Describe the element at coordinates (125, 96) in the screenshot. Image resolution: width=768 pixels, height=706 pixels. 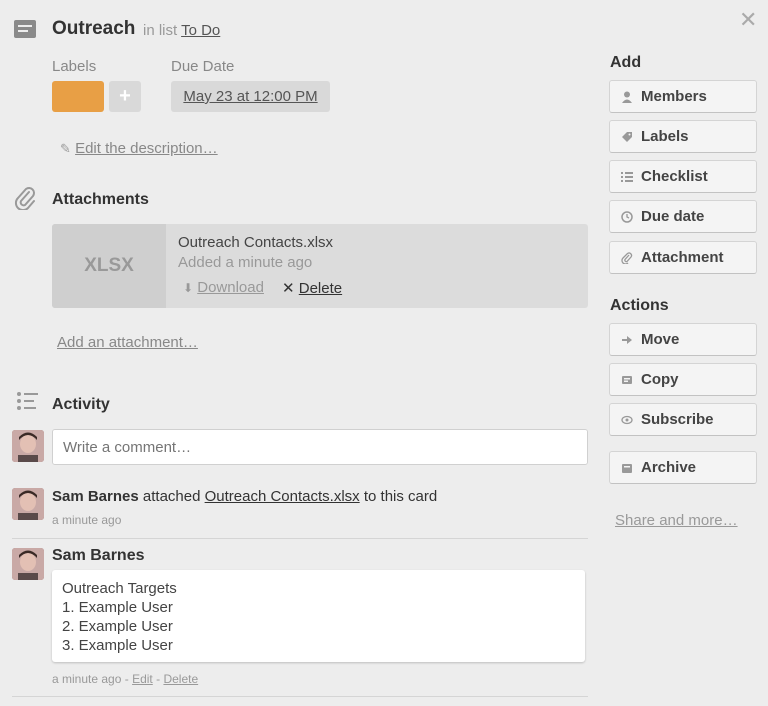
I see `add-label-button: +` at that location.